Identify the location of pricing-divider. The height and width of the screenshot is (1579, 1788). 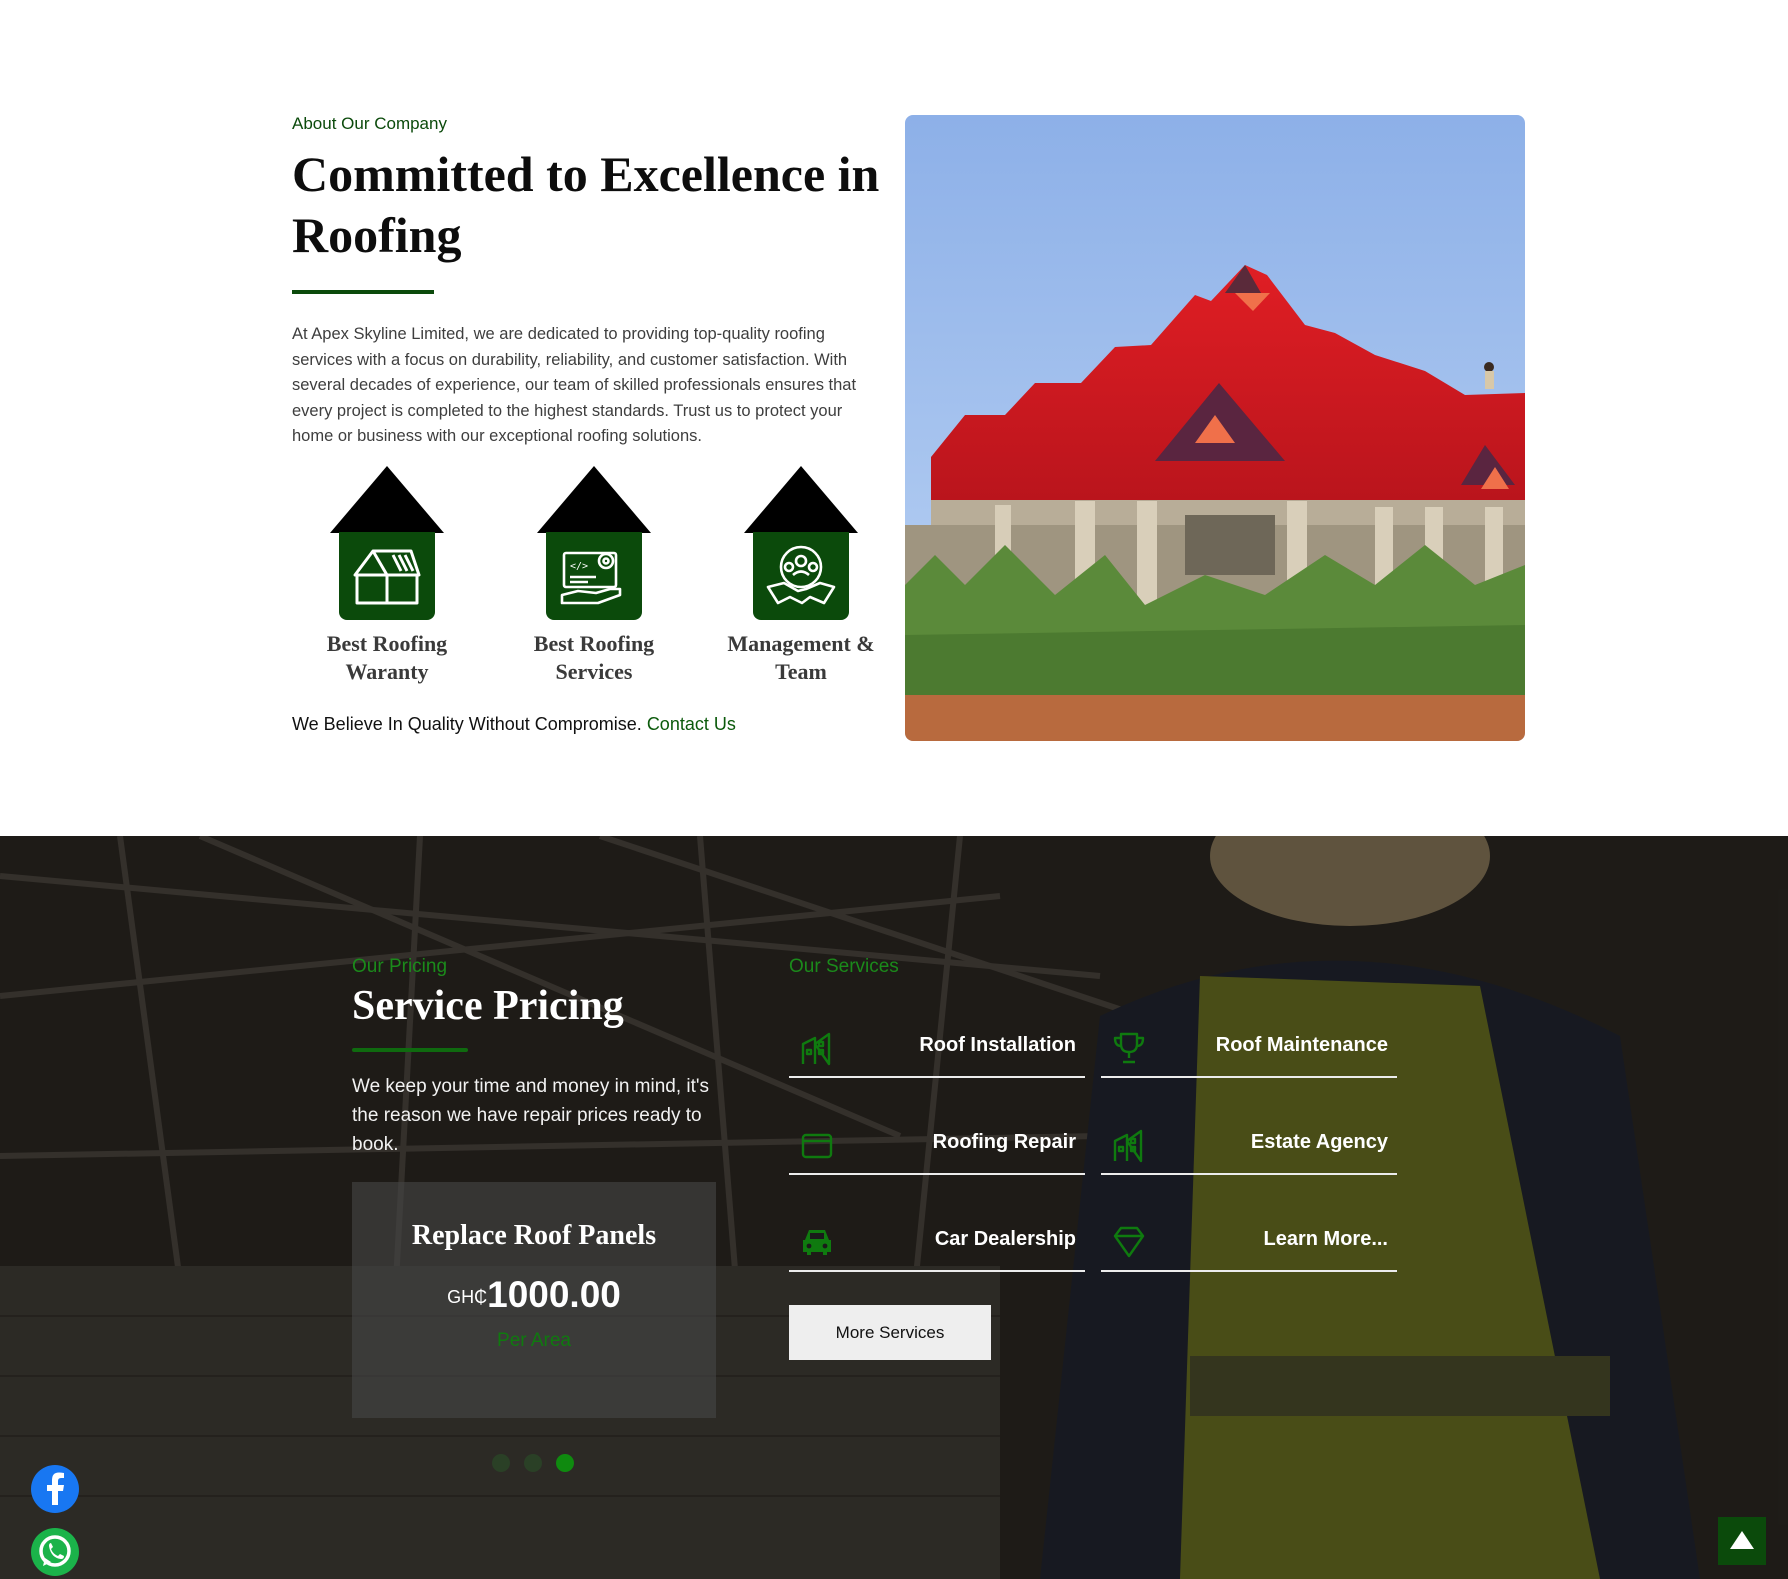
(410, 1050).